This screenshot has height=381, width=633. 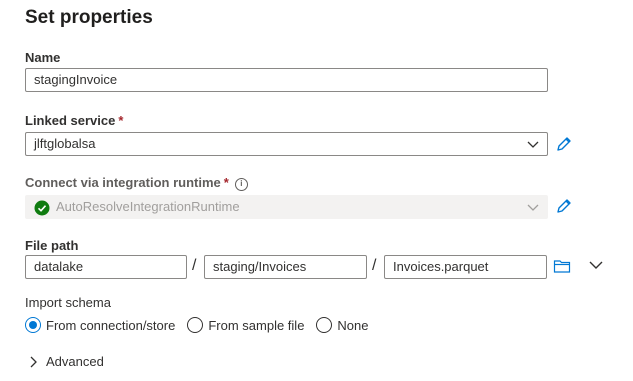 I want to click on advanced-toggle: Advanced, so click(x=66, y=361).